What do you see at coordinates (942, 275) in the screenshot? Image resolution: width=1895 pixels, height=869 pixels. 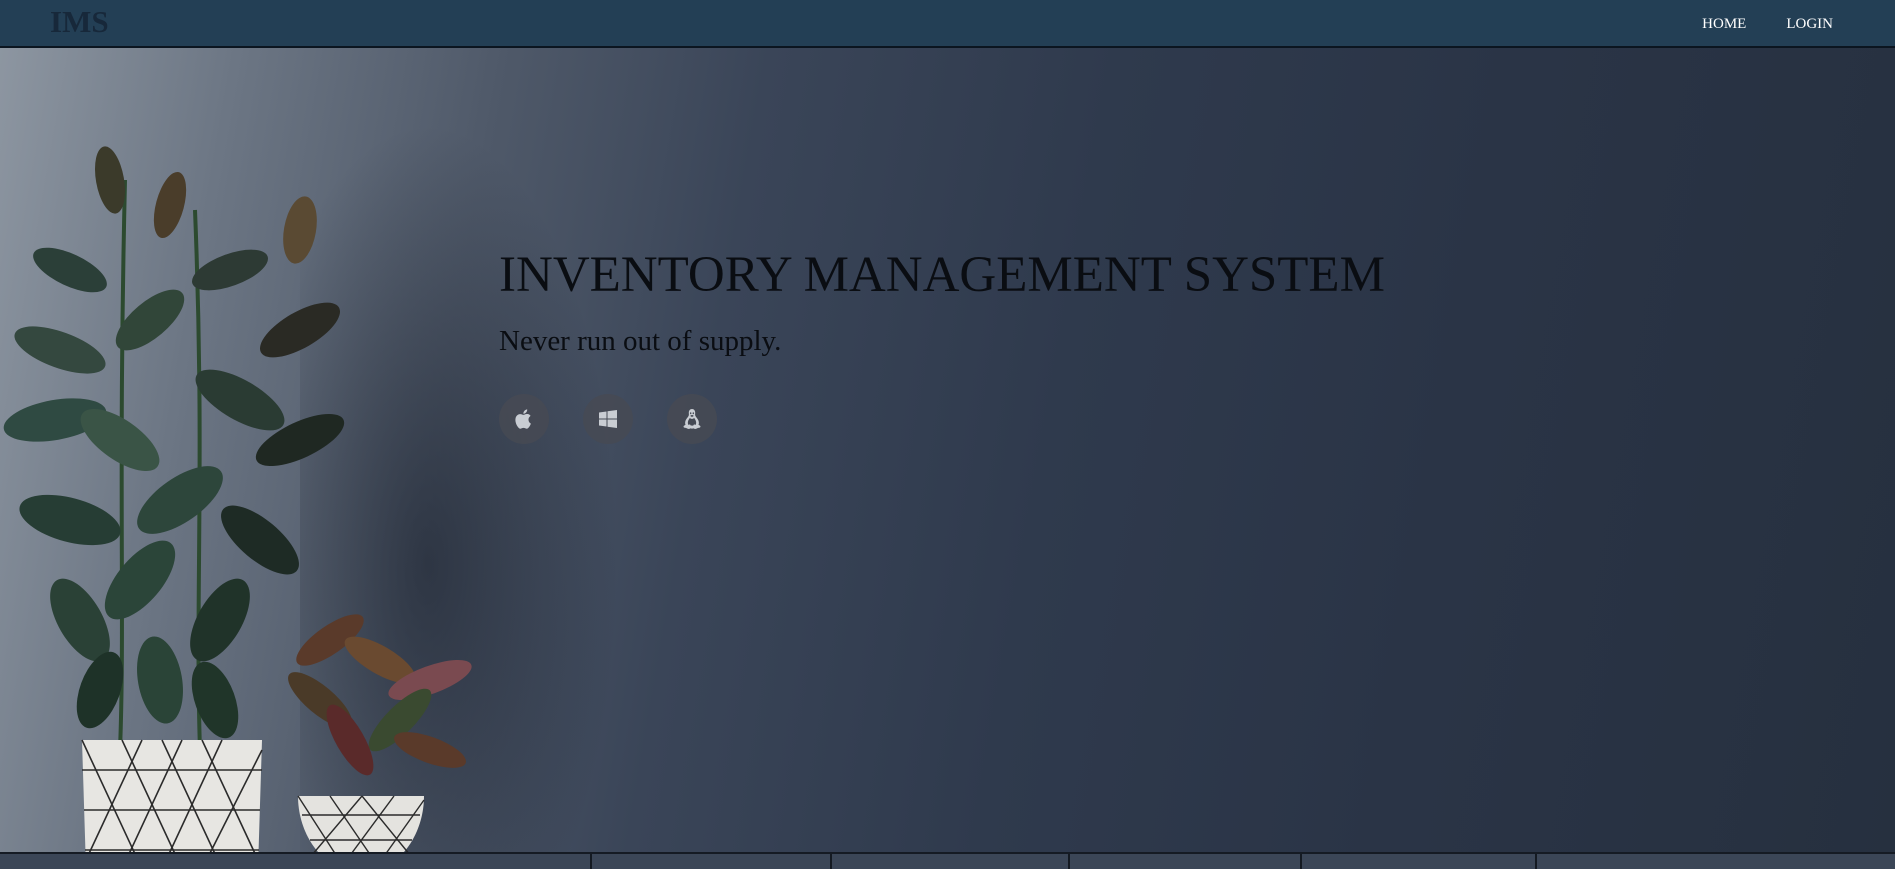 I see `hero-title: INVENTORY MANAGEMENT SYSTEM` at bounding box center [942, 275].